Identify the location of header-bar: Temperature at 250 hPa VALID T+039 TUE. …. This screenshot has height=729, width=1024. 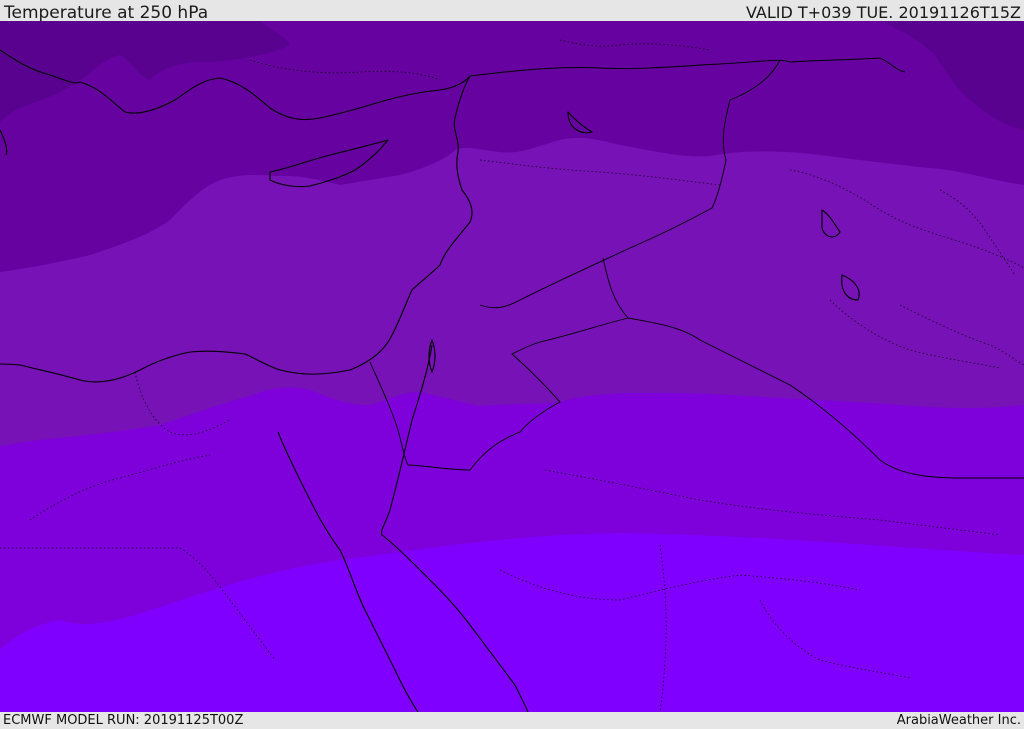
(512, 11).